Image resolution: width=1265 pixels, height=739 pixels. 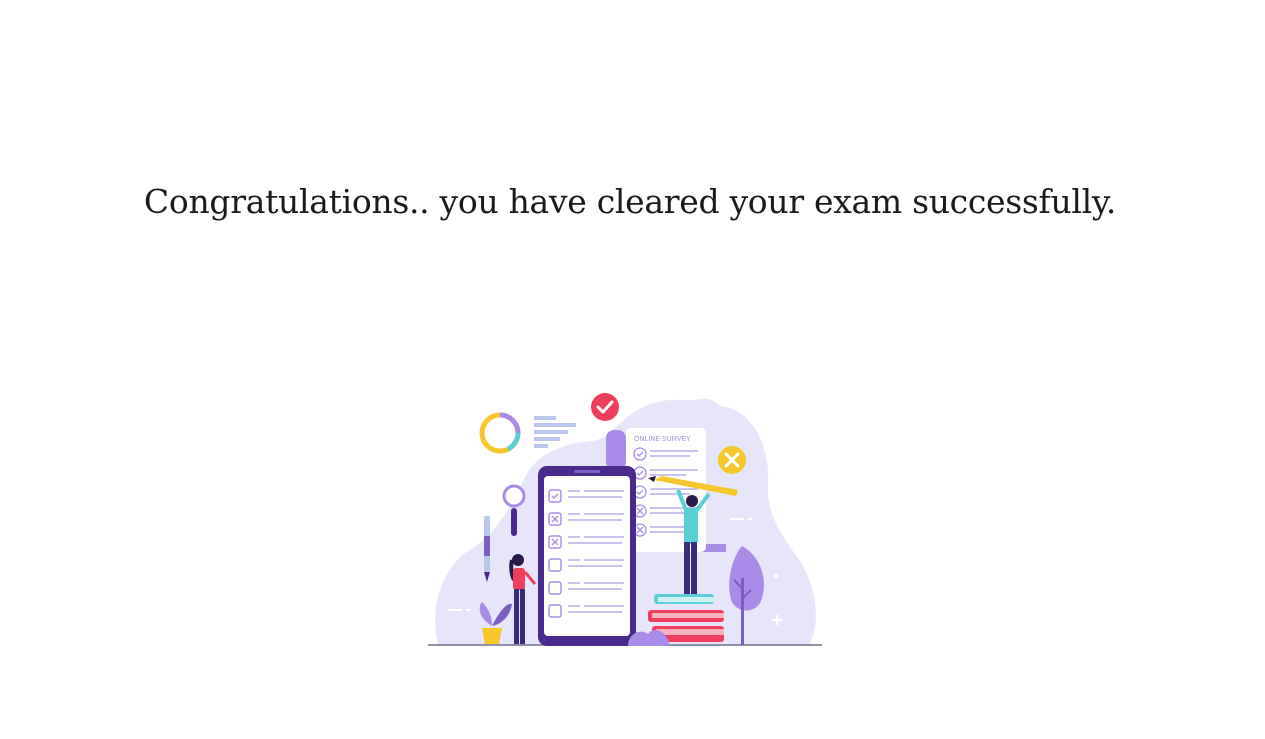 I want to click on phone, so click(x=587, y=556).